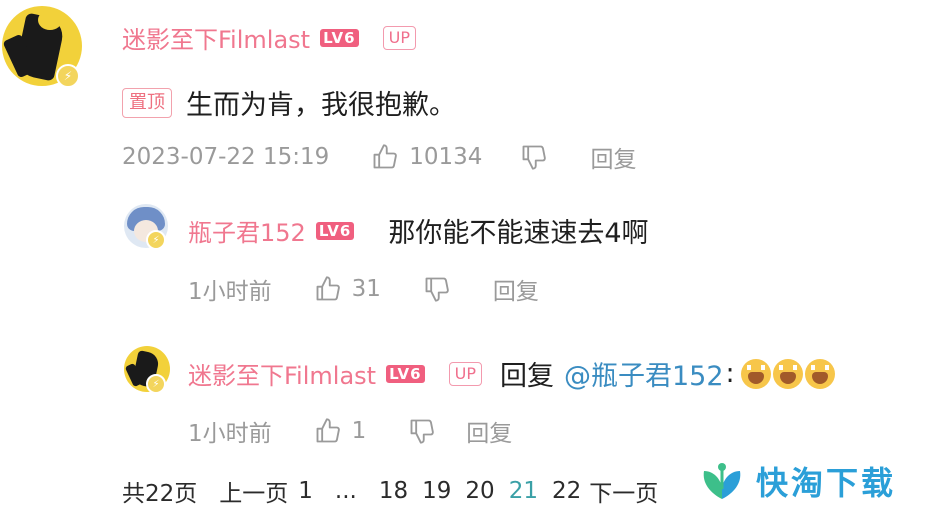 This screenshot has width=933, height=514. Describe the element at coordinates (321, 105) in the screenshot. I see `comment-content: 生而为肯，我很抱歉。` at that location.